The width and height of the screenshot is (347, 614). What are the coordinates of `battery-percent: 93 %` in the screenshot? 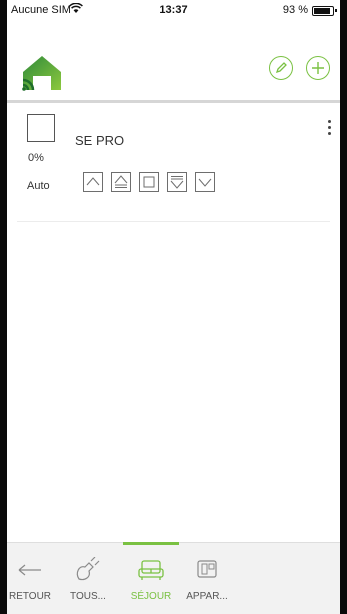 It's located at (295, 10).